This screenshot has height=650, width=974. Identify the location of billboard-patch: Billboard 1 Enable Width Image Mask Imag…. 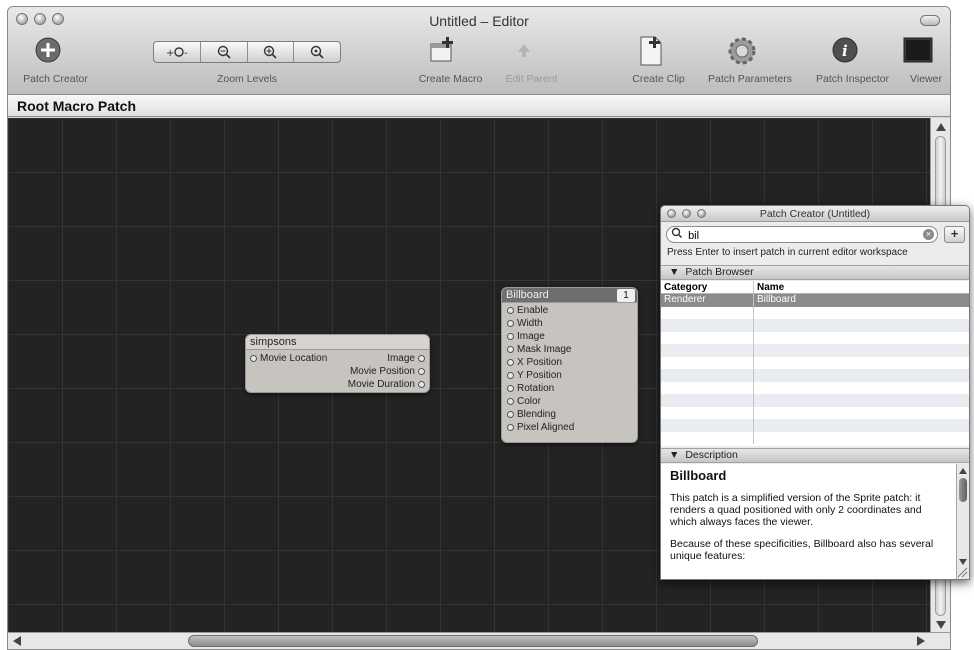
(569, 365).